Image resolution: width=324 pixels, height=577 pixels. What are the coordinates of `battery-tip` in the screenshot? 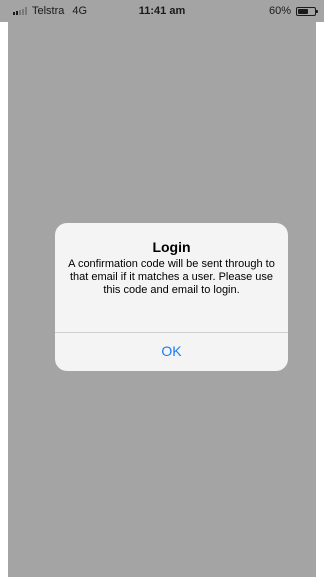 It's located at (317, 11).